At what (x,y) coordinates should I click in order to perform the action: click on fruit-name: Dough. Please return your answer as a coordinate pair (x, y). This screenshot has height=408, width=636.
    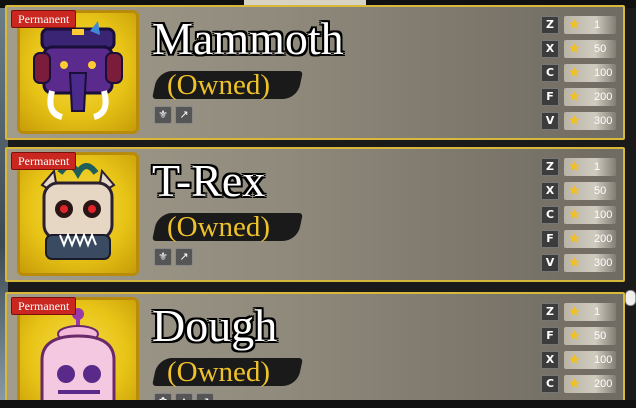
    Looking at the image, I should click on (215, 325).